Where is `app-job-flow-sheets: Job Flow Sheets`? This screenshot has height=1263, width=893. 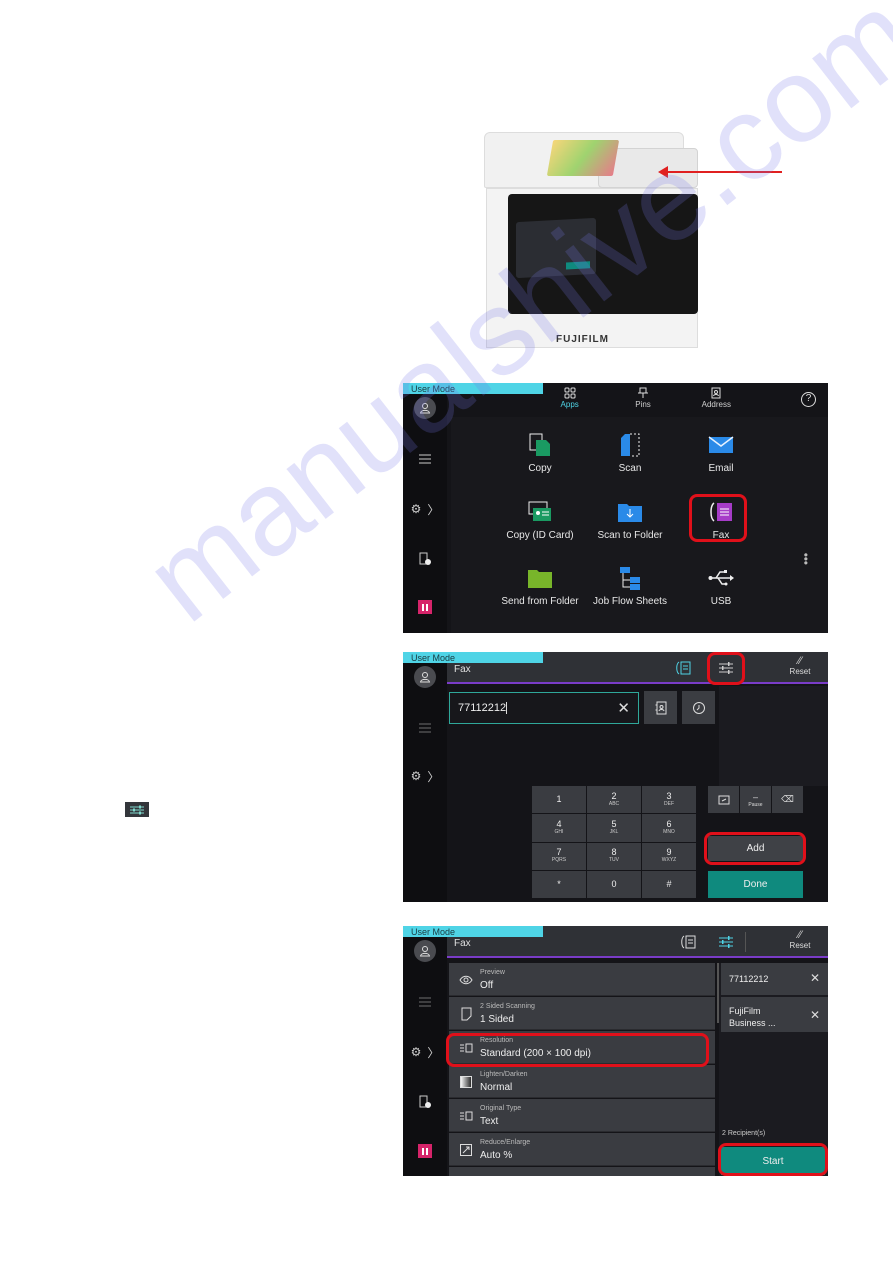
app-job-flow-sheets: Job Flow Sheets is located at coordinates (630, 585).